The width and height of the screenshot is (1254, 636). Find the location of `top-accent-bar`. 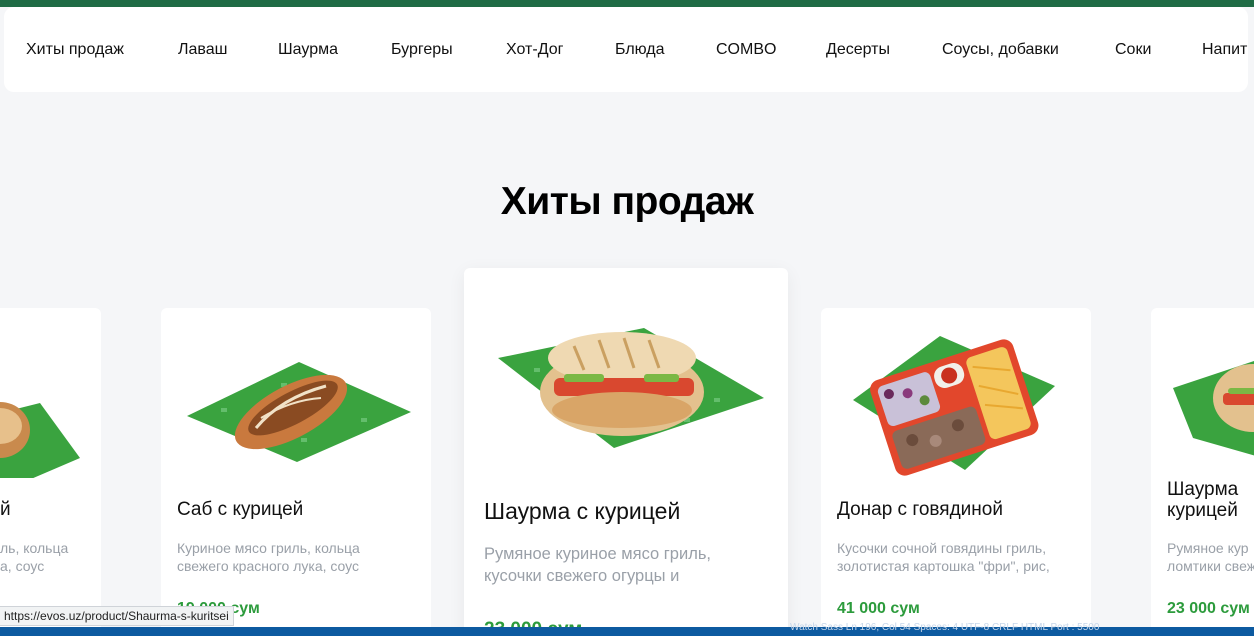

top-accent-bar is located at coordinates (627, 3).